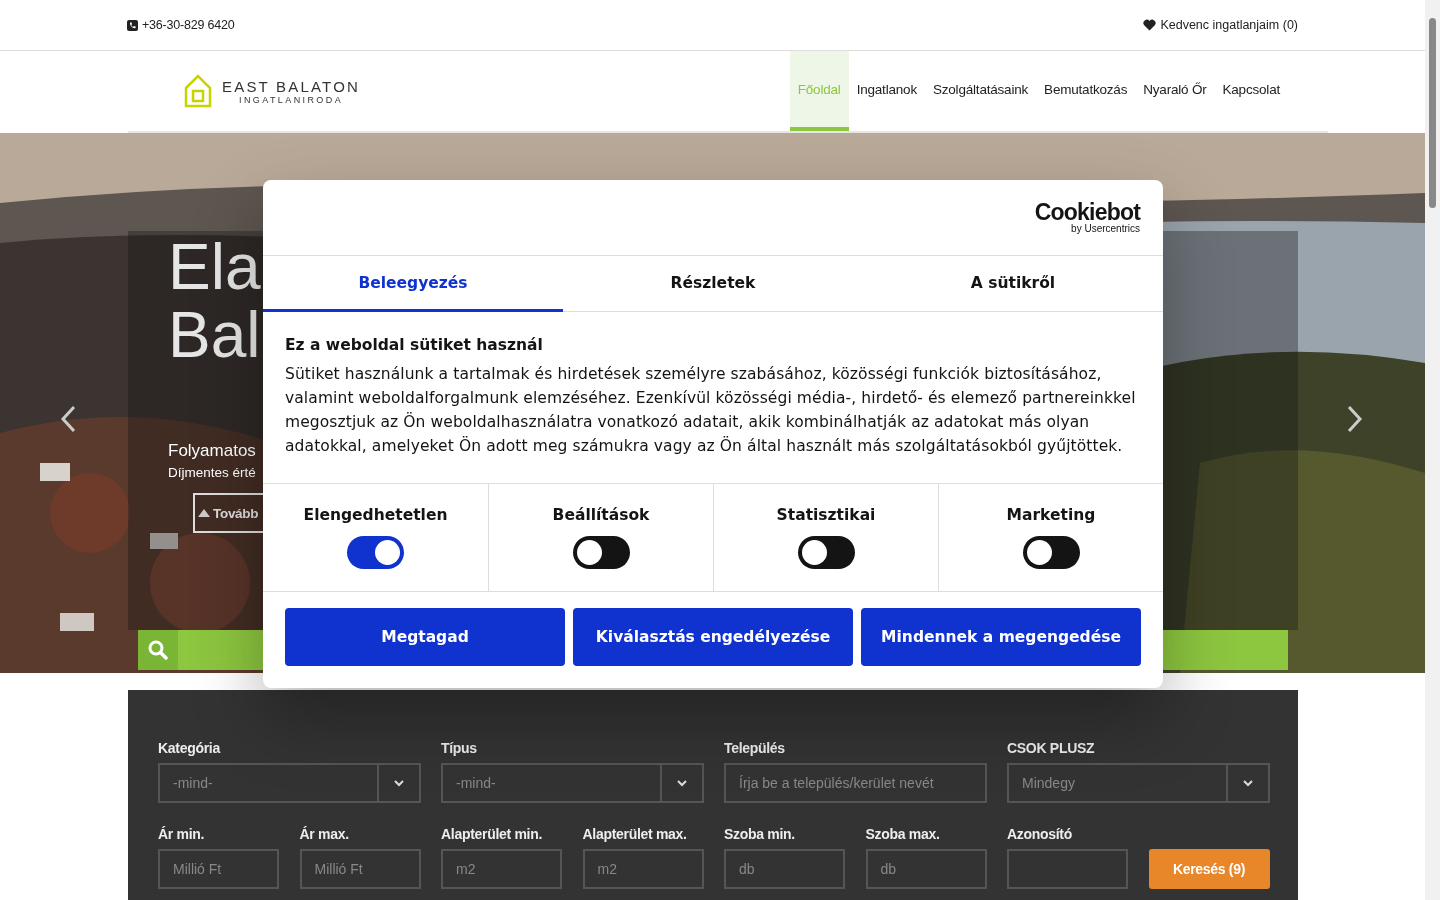 Image resolution: width=1440 pixels, height=900 pixels. I want to click on logo-name: EAST BALATON, so click(291, 86).